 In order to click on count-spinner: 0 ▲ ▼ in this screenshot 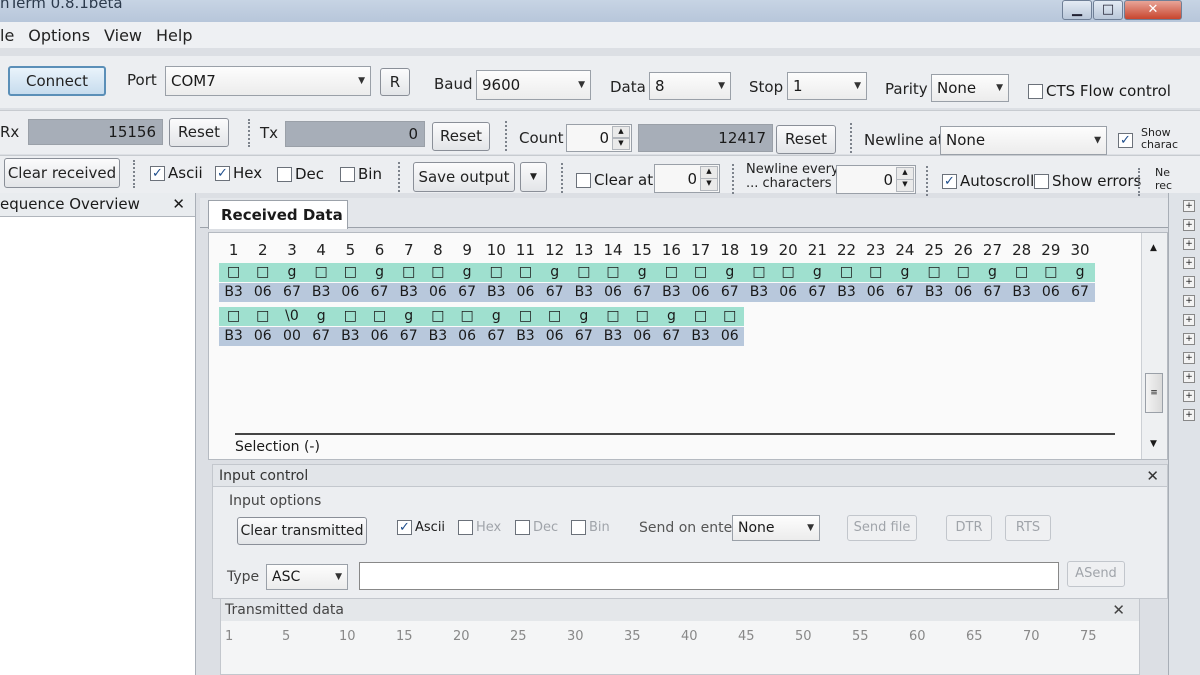, I will do `click(599, 138)`.